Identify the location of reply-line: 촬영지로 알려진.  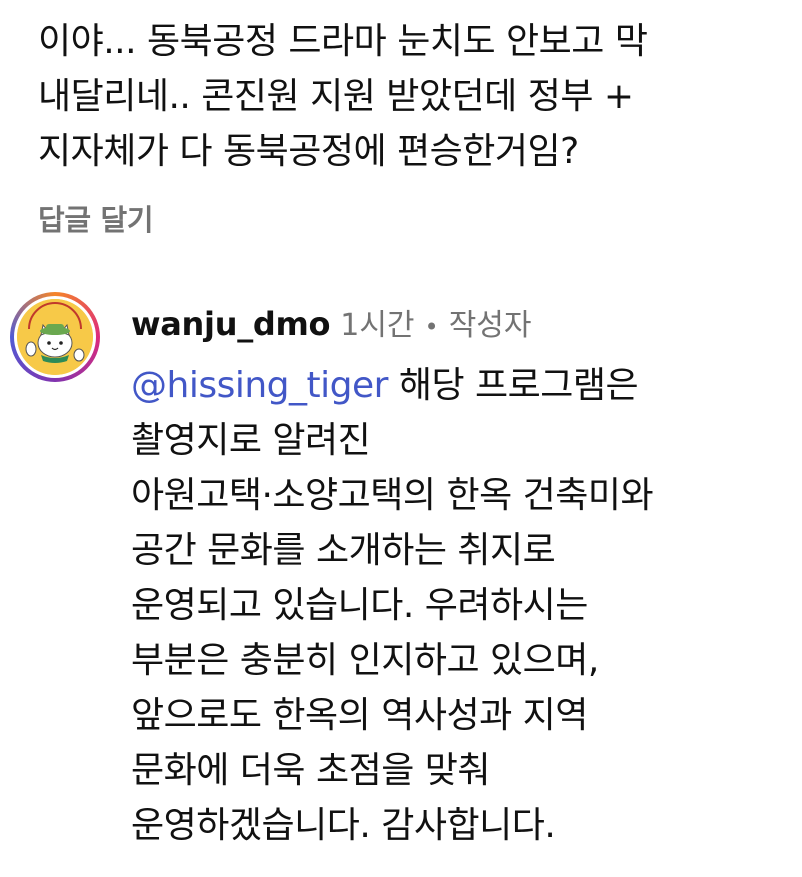
(251, 440).